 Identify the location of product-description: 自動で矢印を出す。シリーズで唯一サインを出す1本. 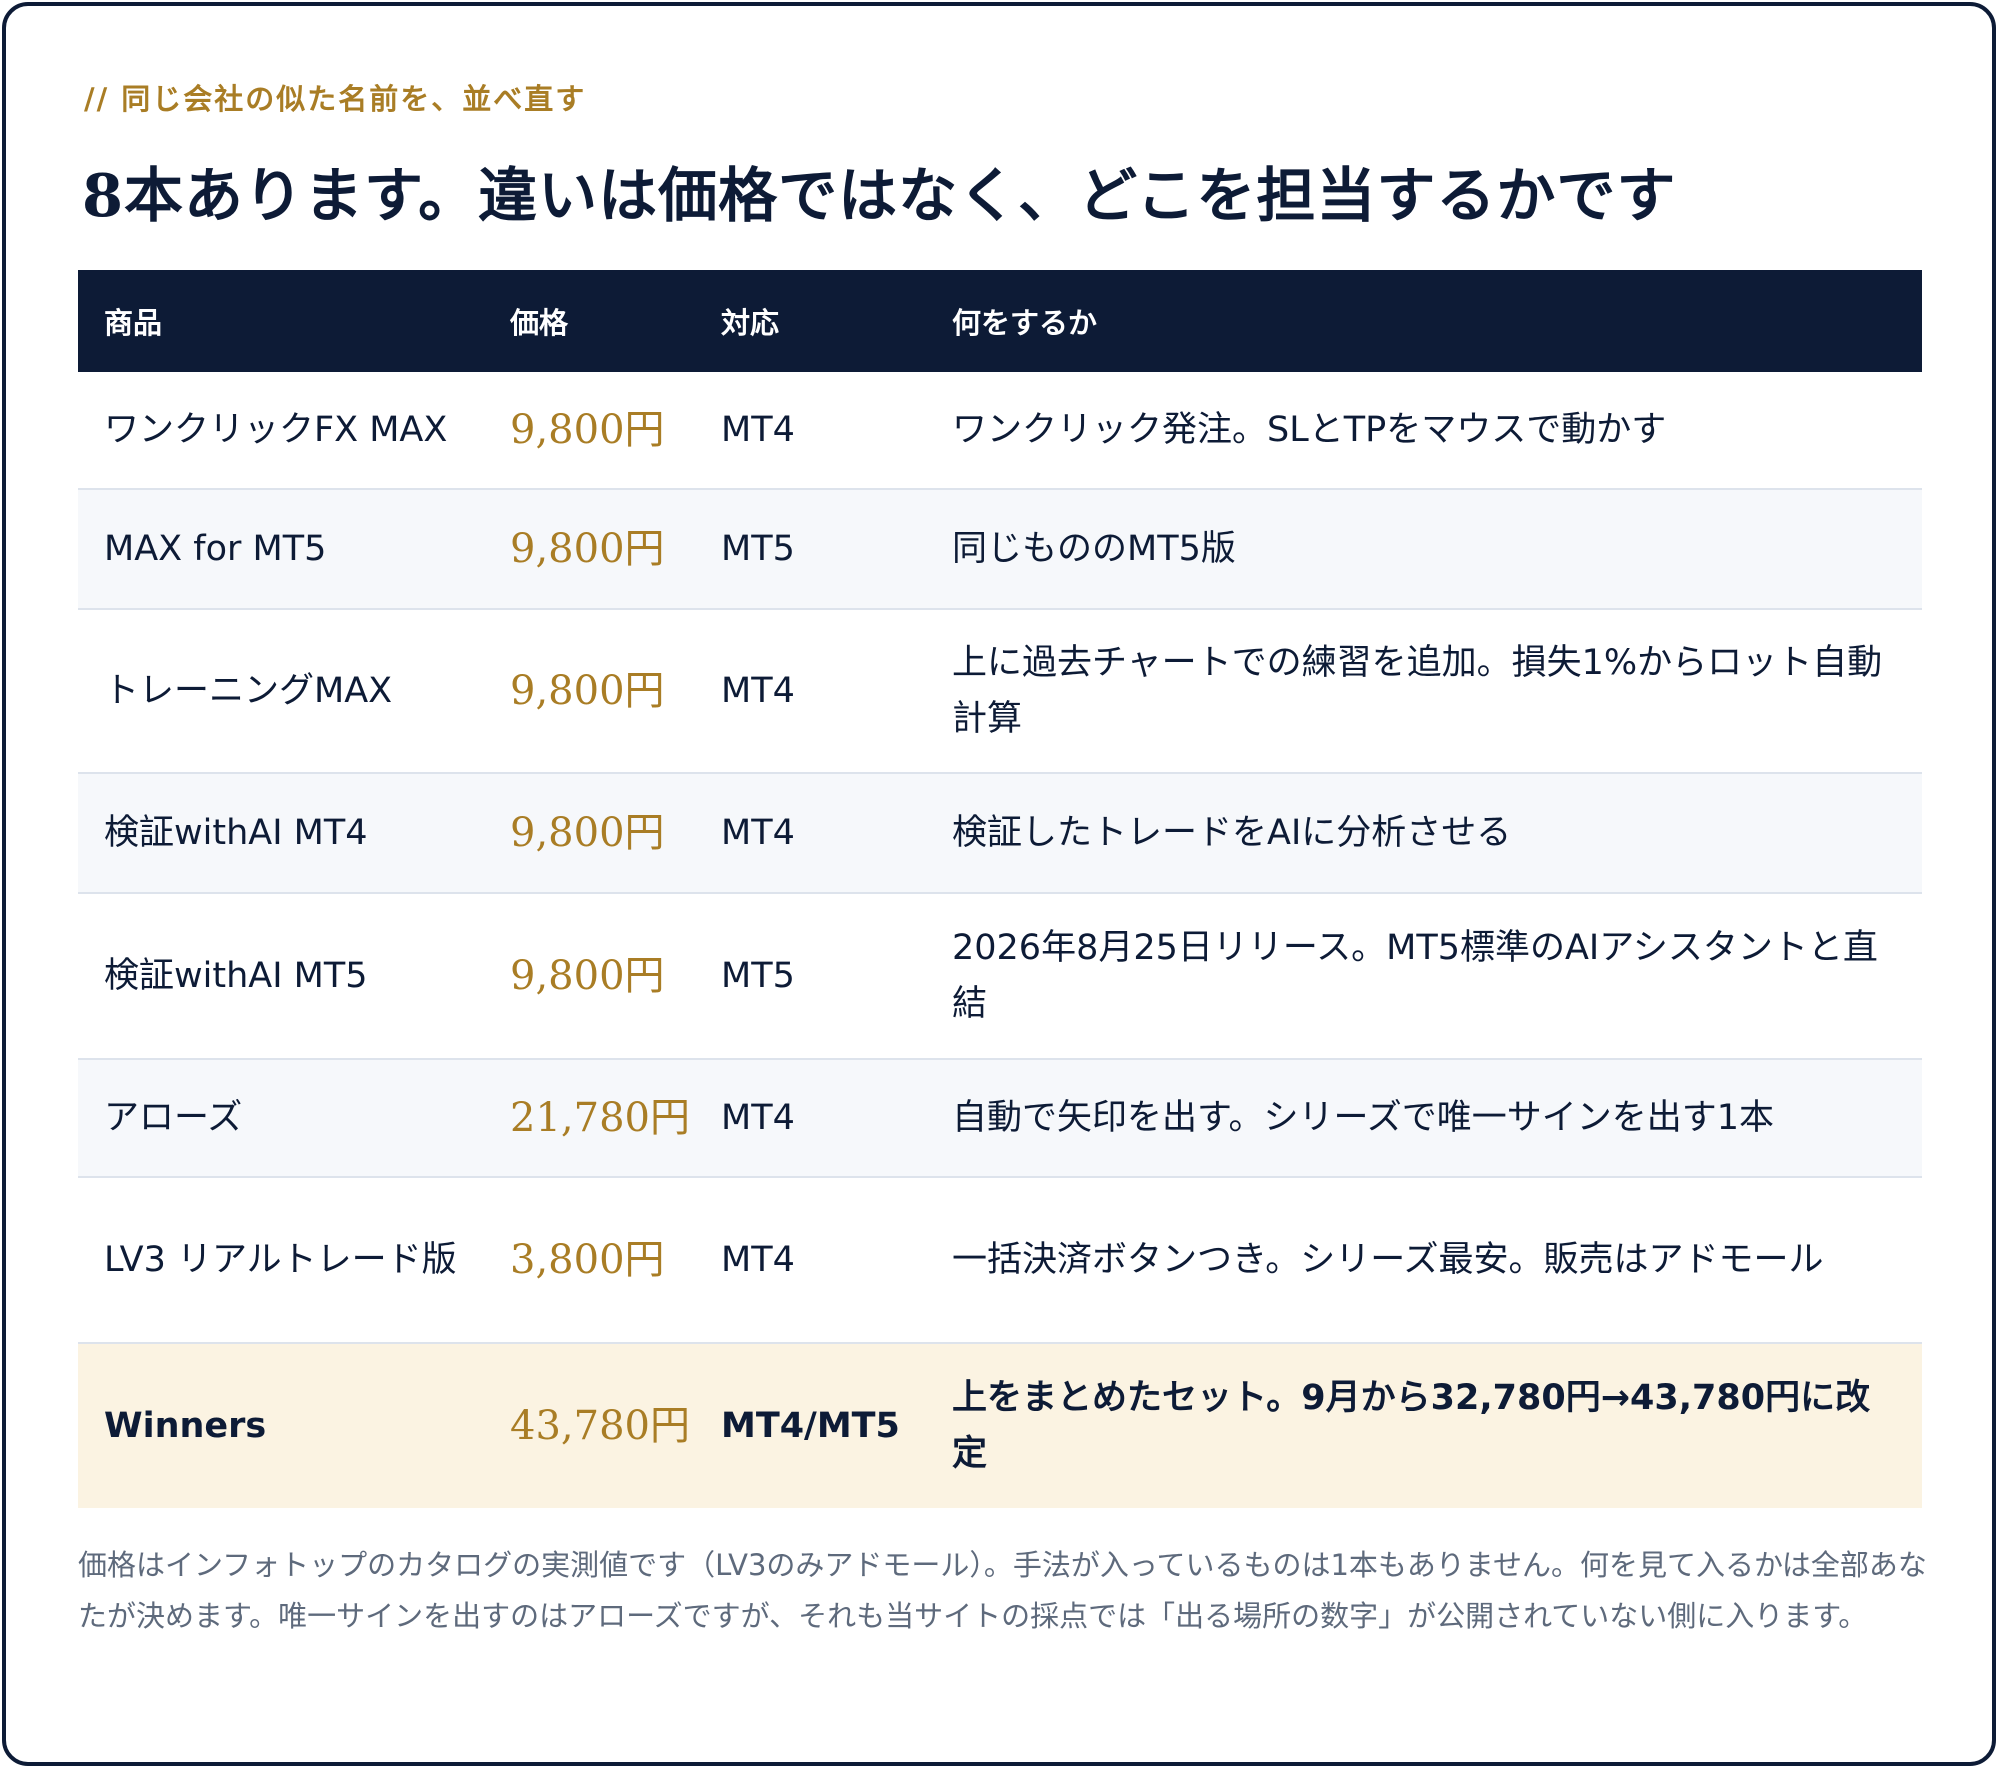
(1424, 1118).